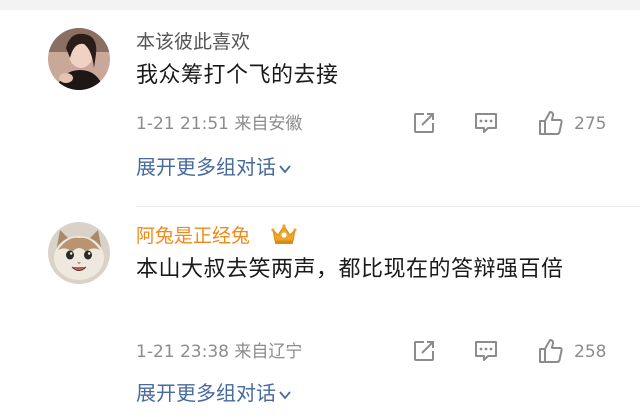 The image size is (640, 419). I want to click on comment-timestamp: 1-21 21:51, so click(182, 124).